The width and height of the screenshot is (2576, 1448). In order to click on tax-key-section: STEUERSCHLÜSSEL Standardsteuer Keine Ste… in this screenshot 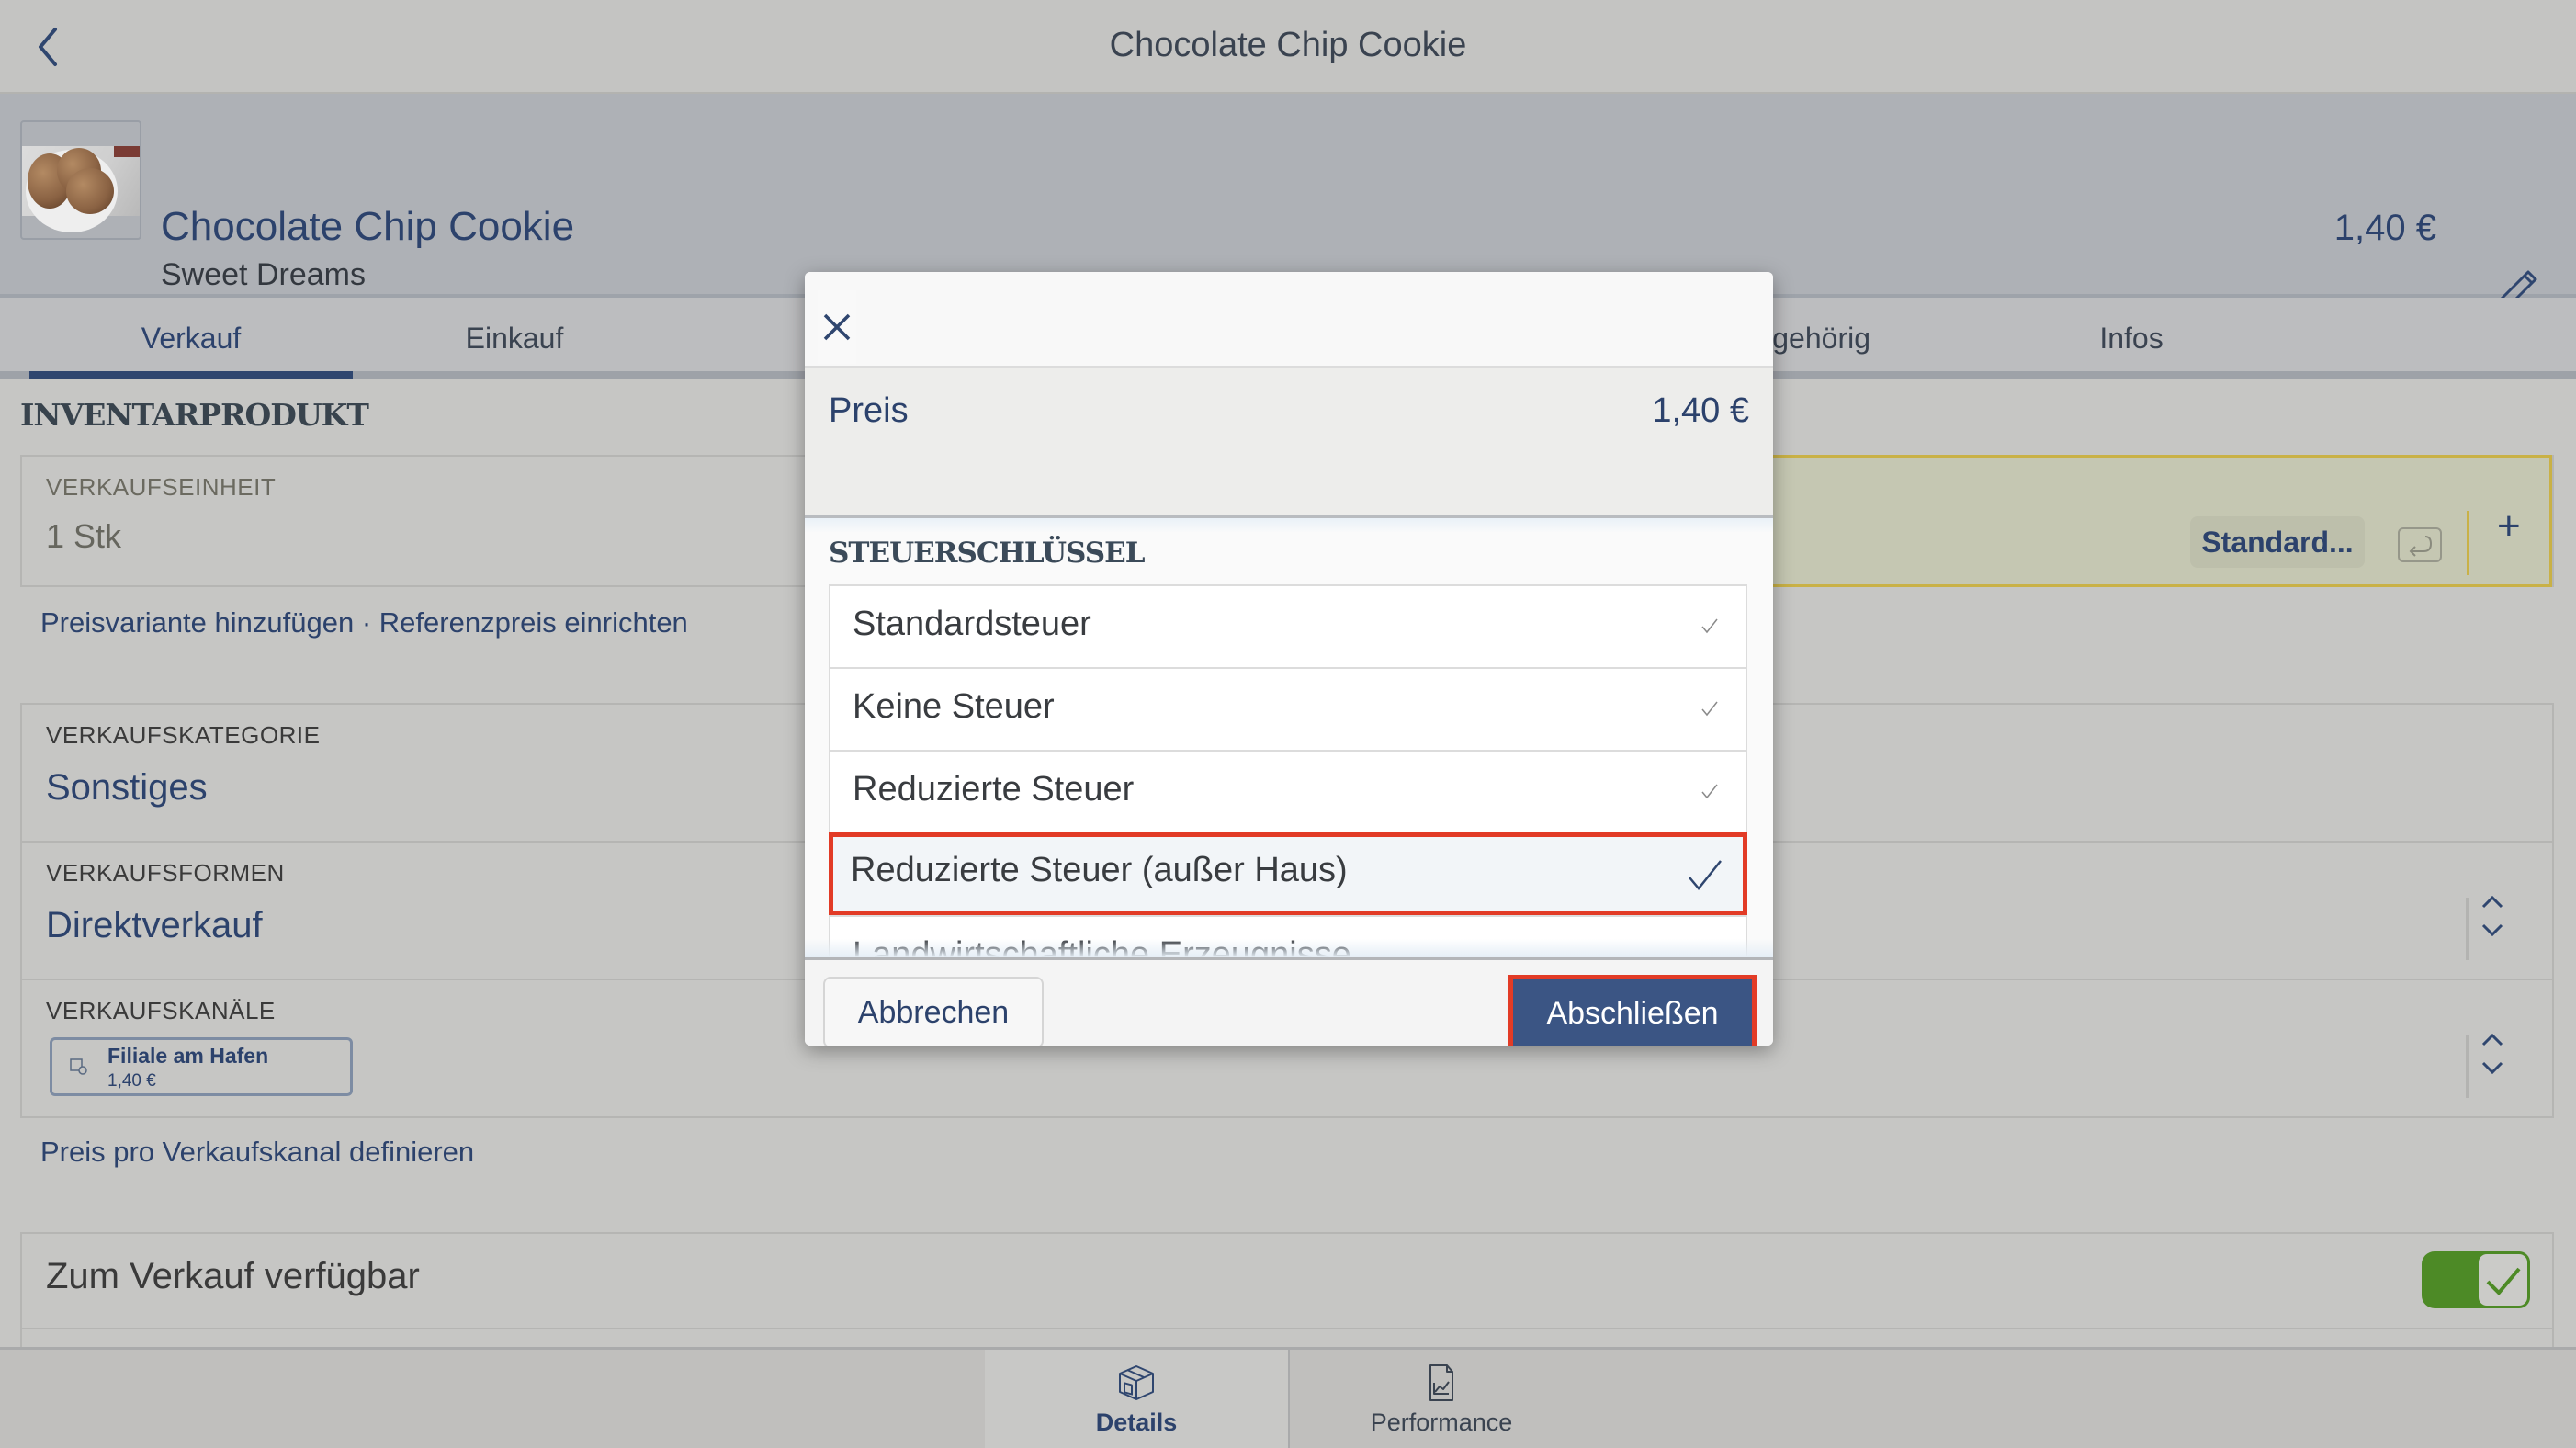, I will do `click(1289, 737)`.